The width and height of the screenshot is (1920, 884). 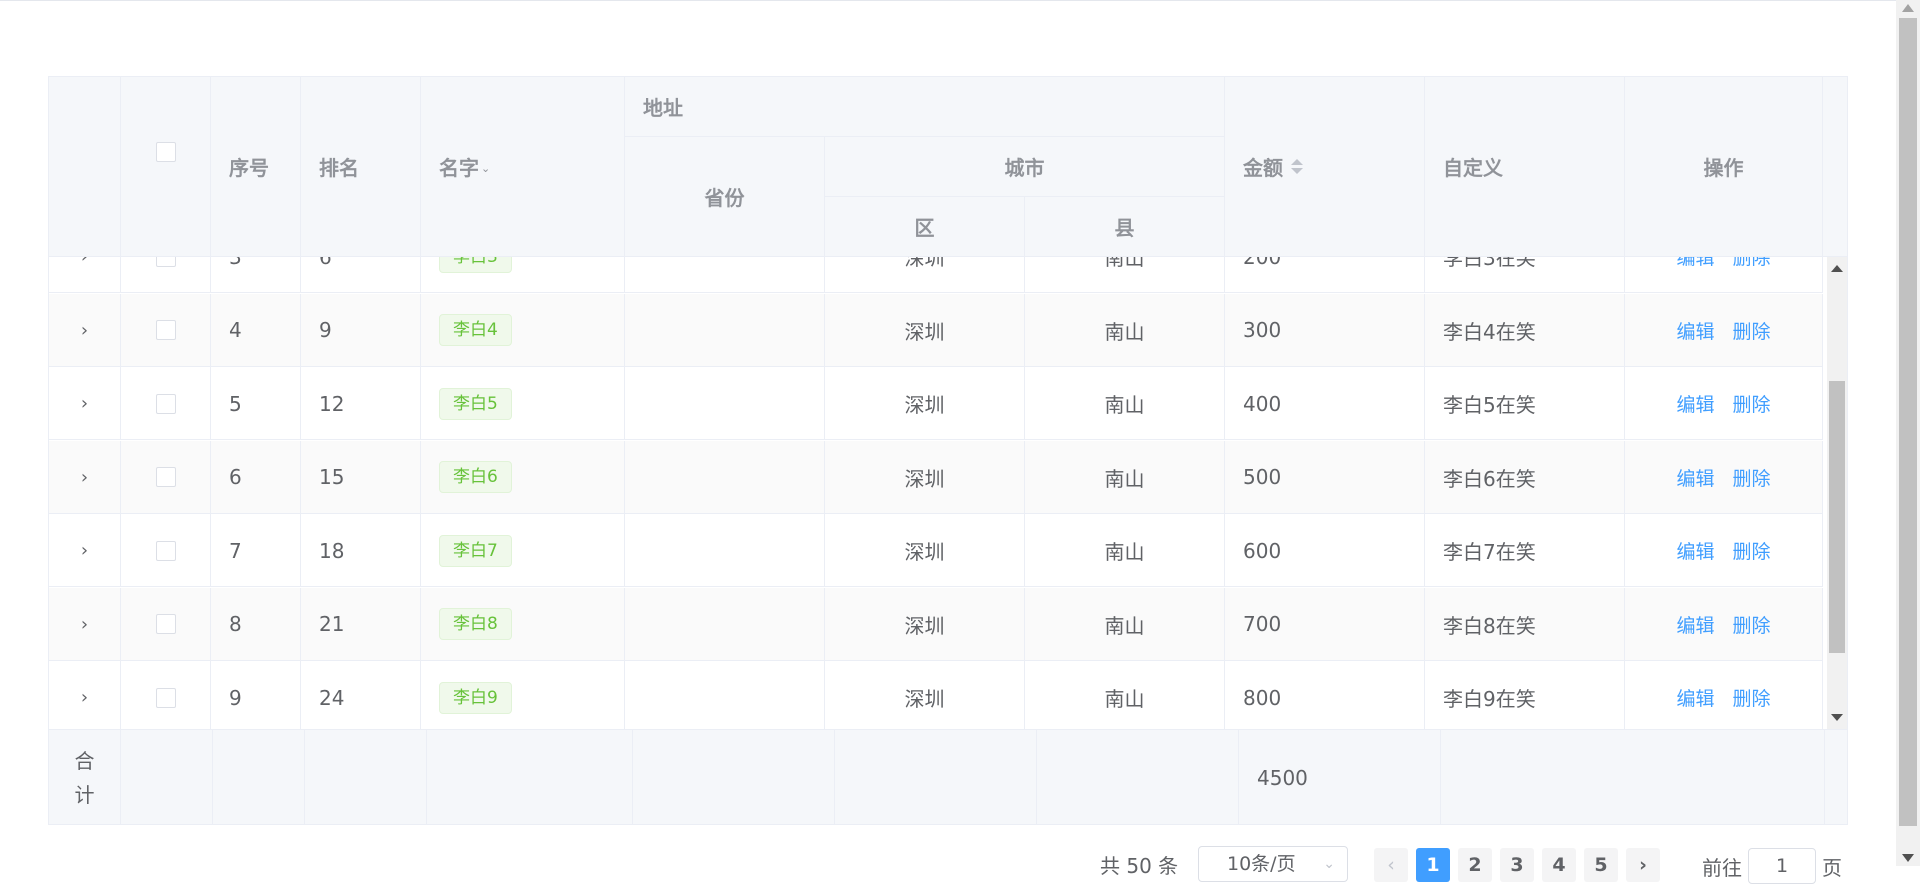 I want to click on name-tag: 李白3, so click(x=475, y=265).